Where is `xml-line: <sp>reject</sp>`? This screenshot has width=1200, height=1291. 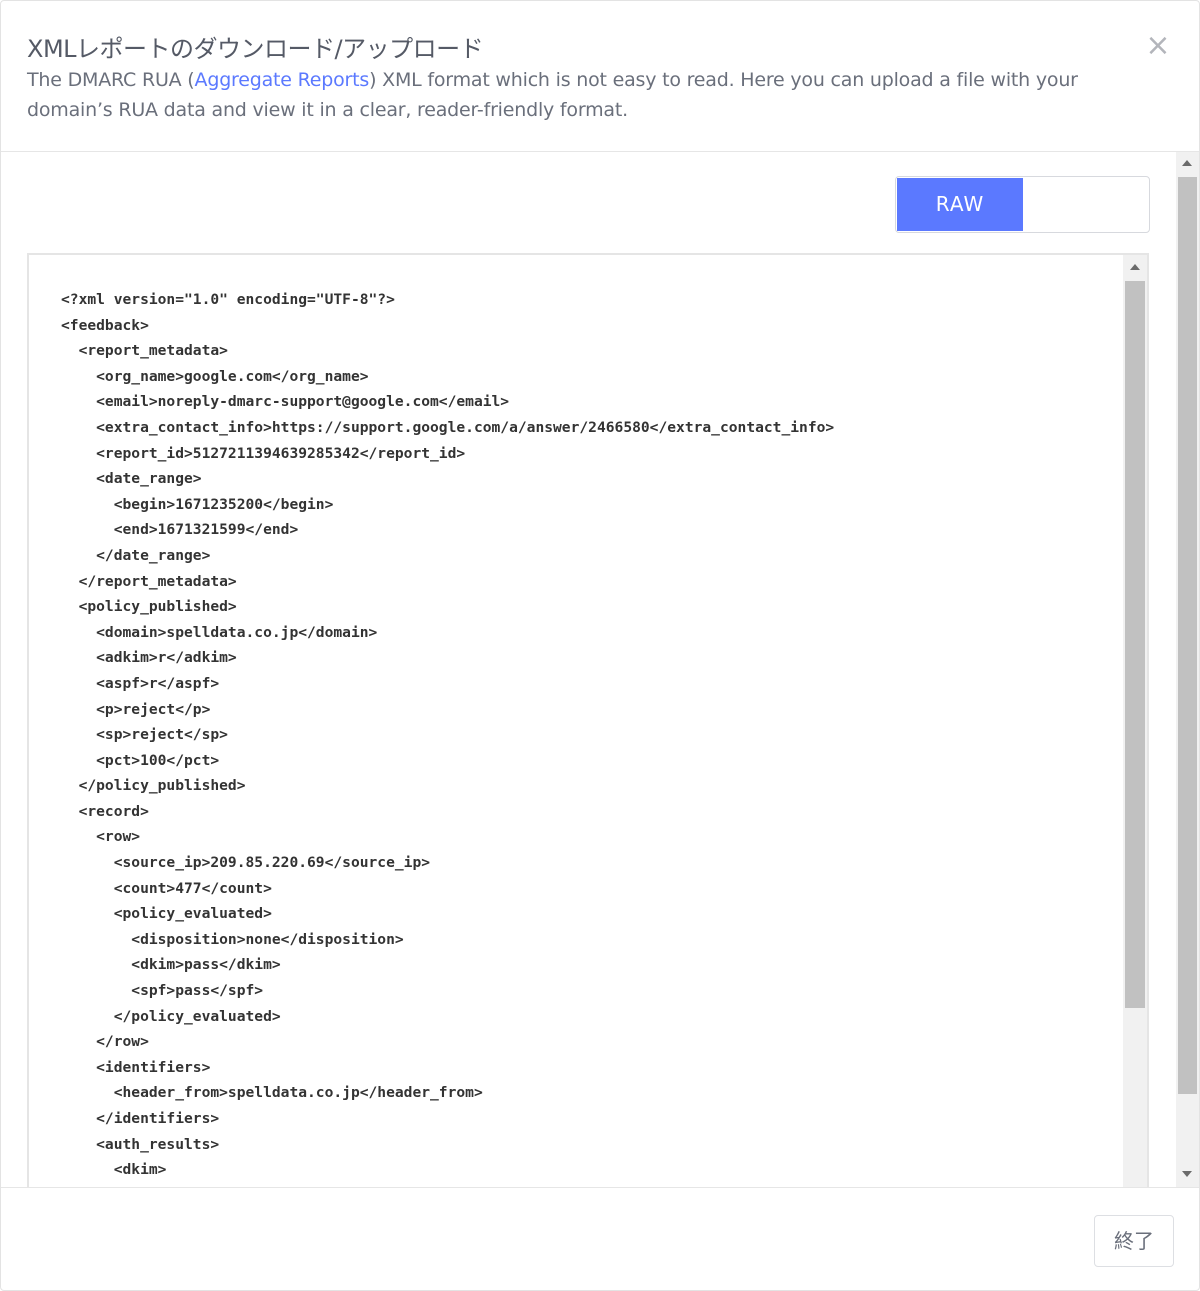
xml-line: <sp>reject</sp> is located at coordinates (144, 735).